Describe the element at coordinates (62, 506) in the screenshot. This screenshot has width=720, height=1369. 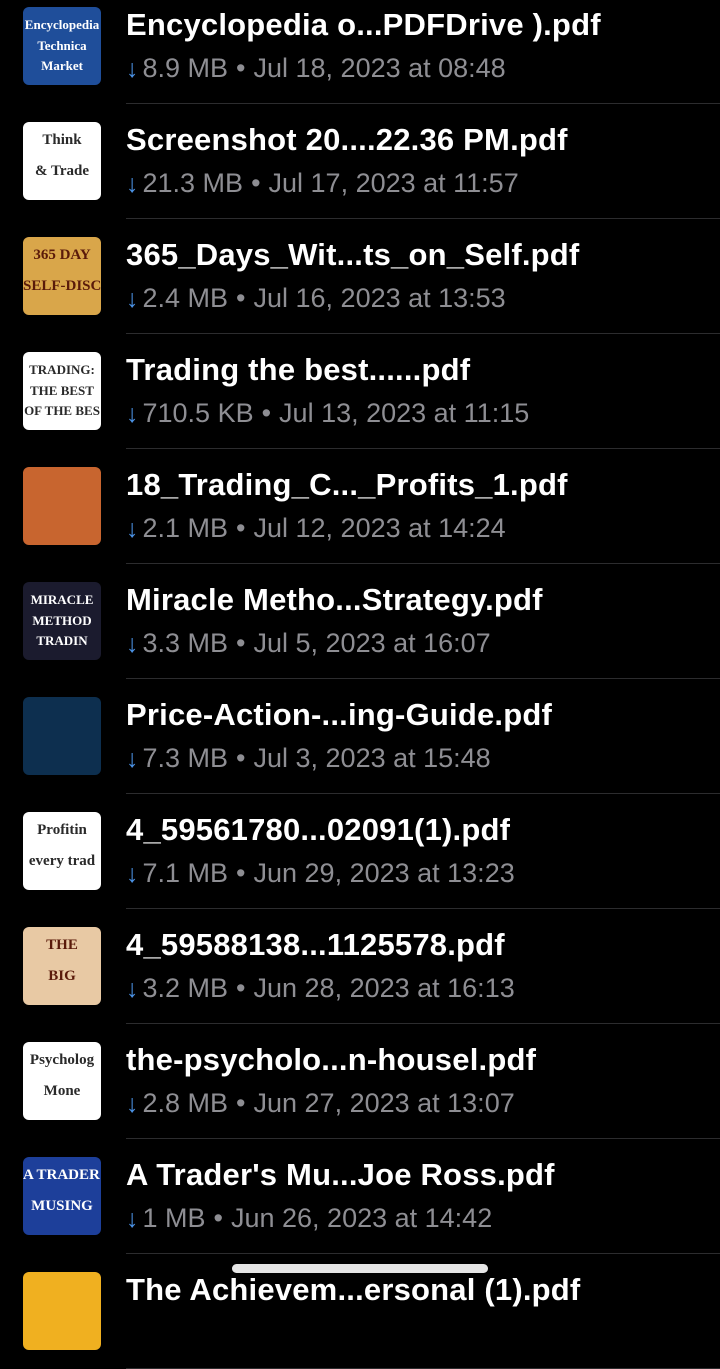
I see `trading-profits-cover` at that location.